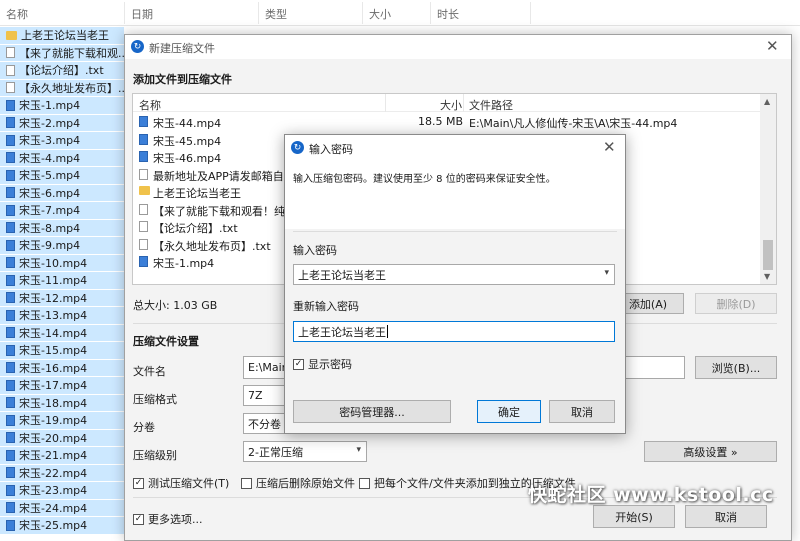 Image resolution: width=800 pixels, height=541 pixels. What do you see at coordinates (62, 438) in the screenshot?
I see `explorer-file-row: 宋玉-20.mp4` at bounding box center [62, 438].